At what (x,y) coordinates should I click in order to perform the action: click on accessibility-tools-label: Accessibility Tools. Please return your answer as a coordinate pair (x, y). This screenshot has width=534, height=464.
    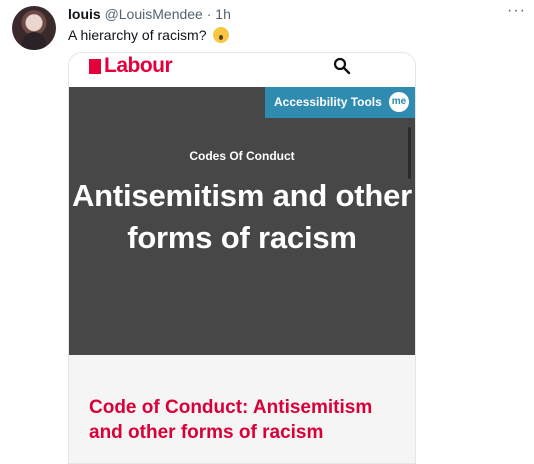
    Looking at the image, I should click on (328, 102).